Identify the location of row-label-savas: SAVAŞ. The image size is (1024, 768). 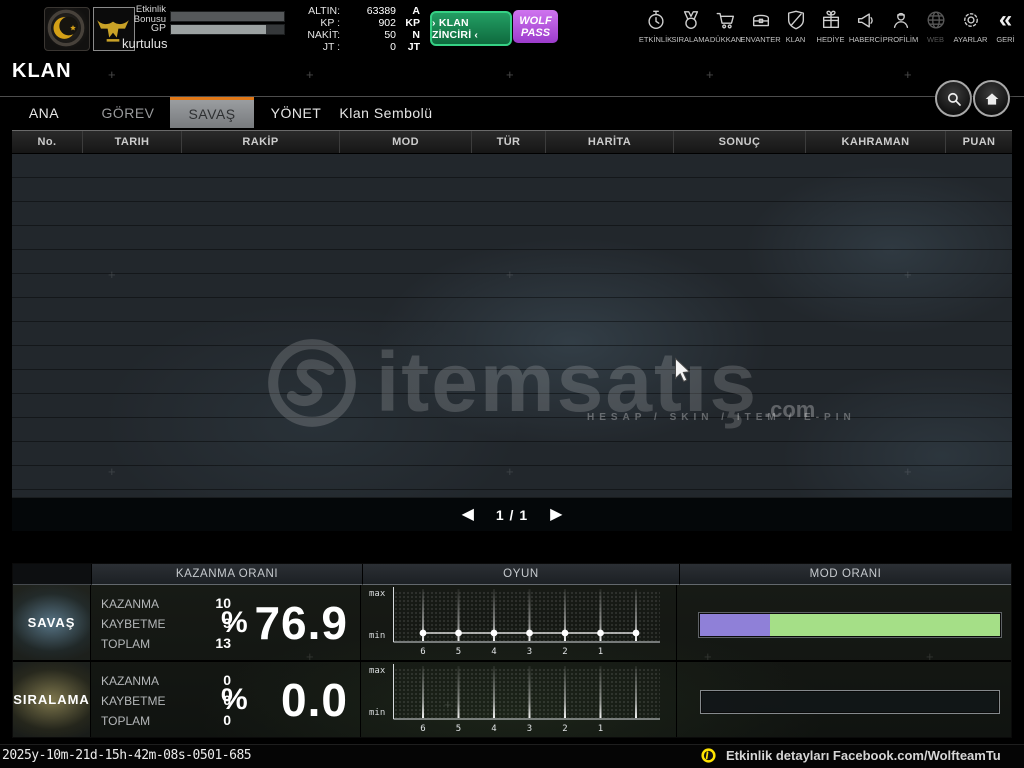
(52, 622).